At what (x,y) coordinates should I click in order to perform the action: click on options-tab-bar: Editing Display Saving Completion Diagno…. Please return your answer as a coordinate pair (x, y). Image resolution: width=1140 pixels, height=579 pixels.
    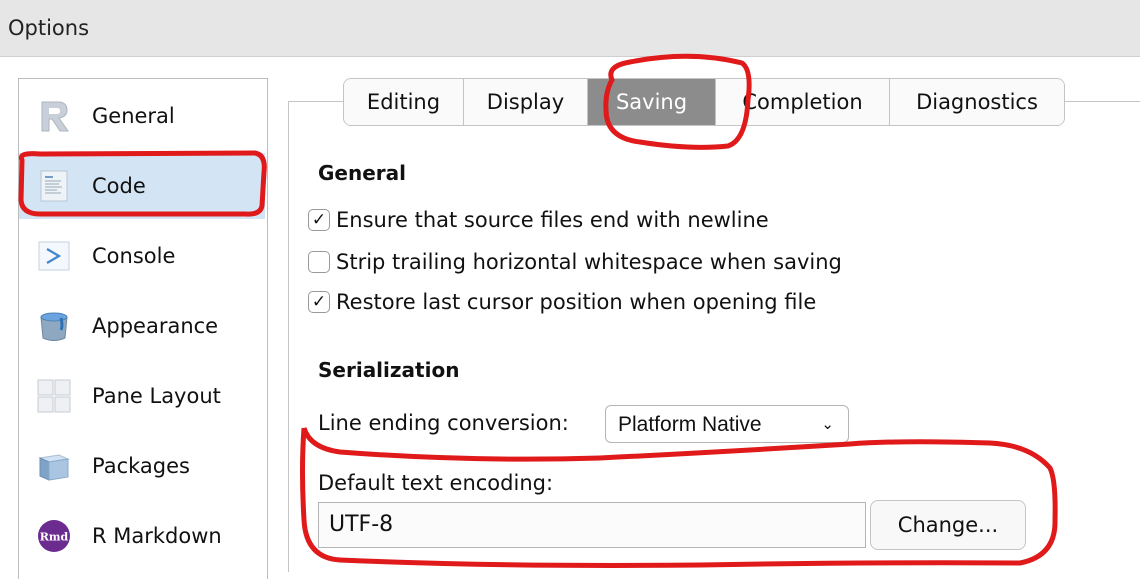
    Looking at the image, I should click on (704, 102).